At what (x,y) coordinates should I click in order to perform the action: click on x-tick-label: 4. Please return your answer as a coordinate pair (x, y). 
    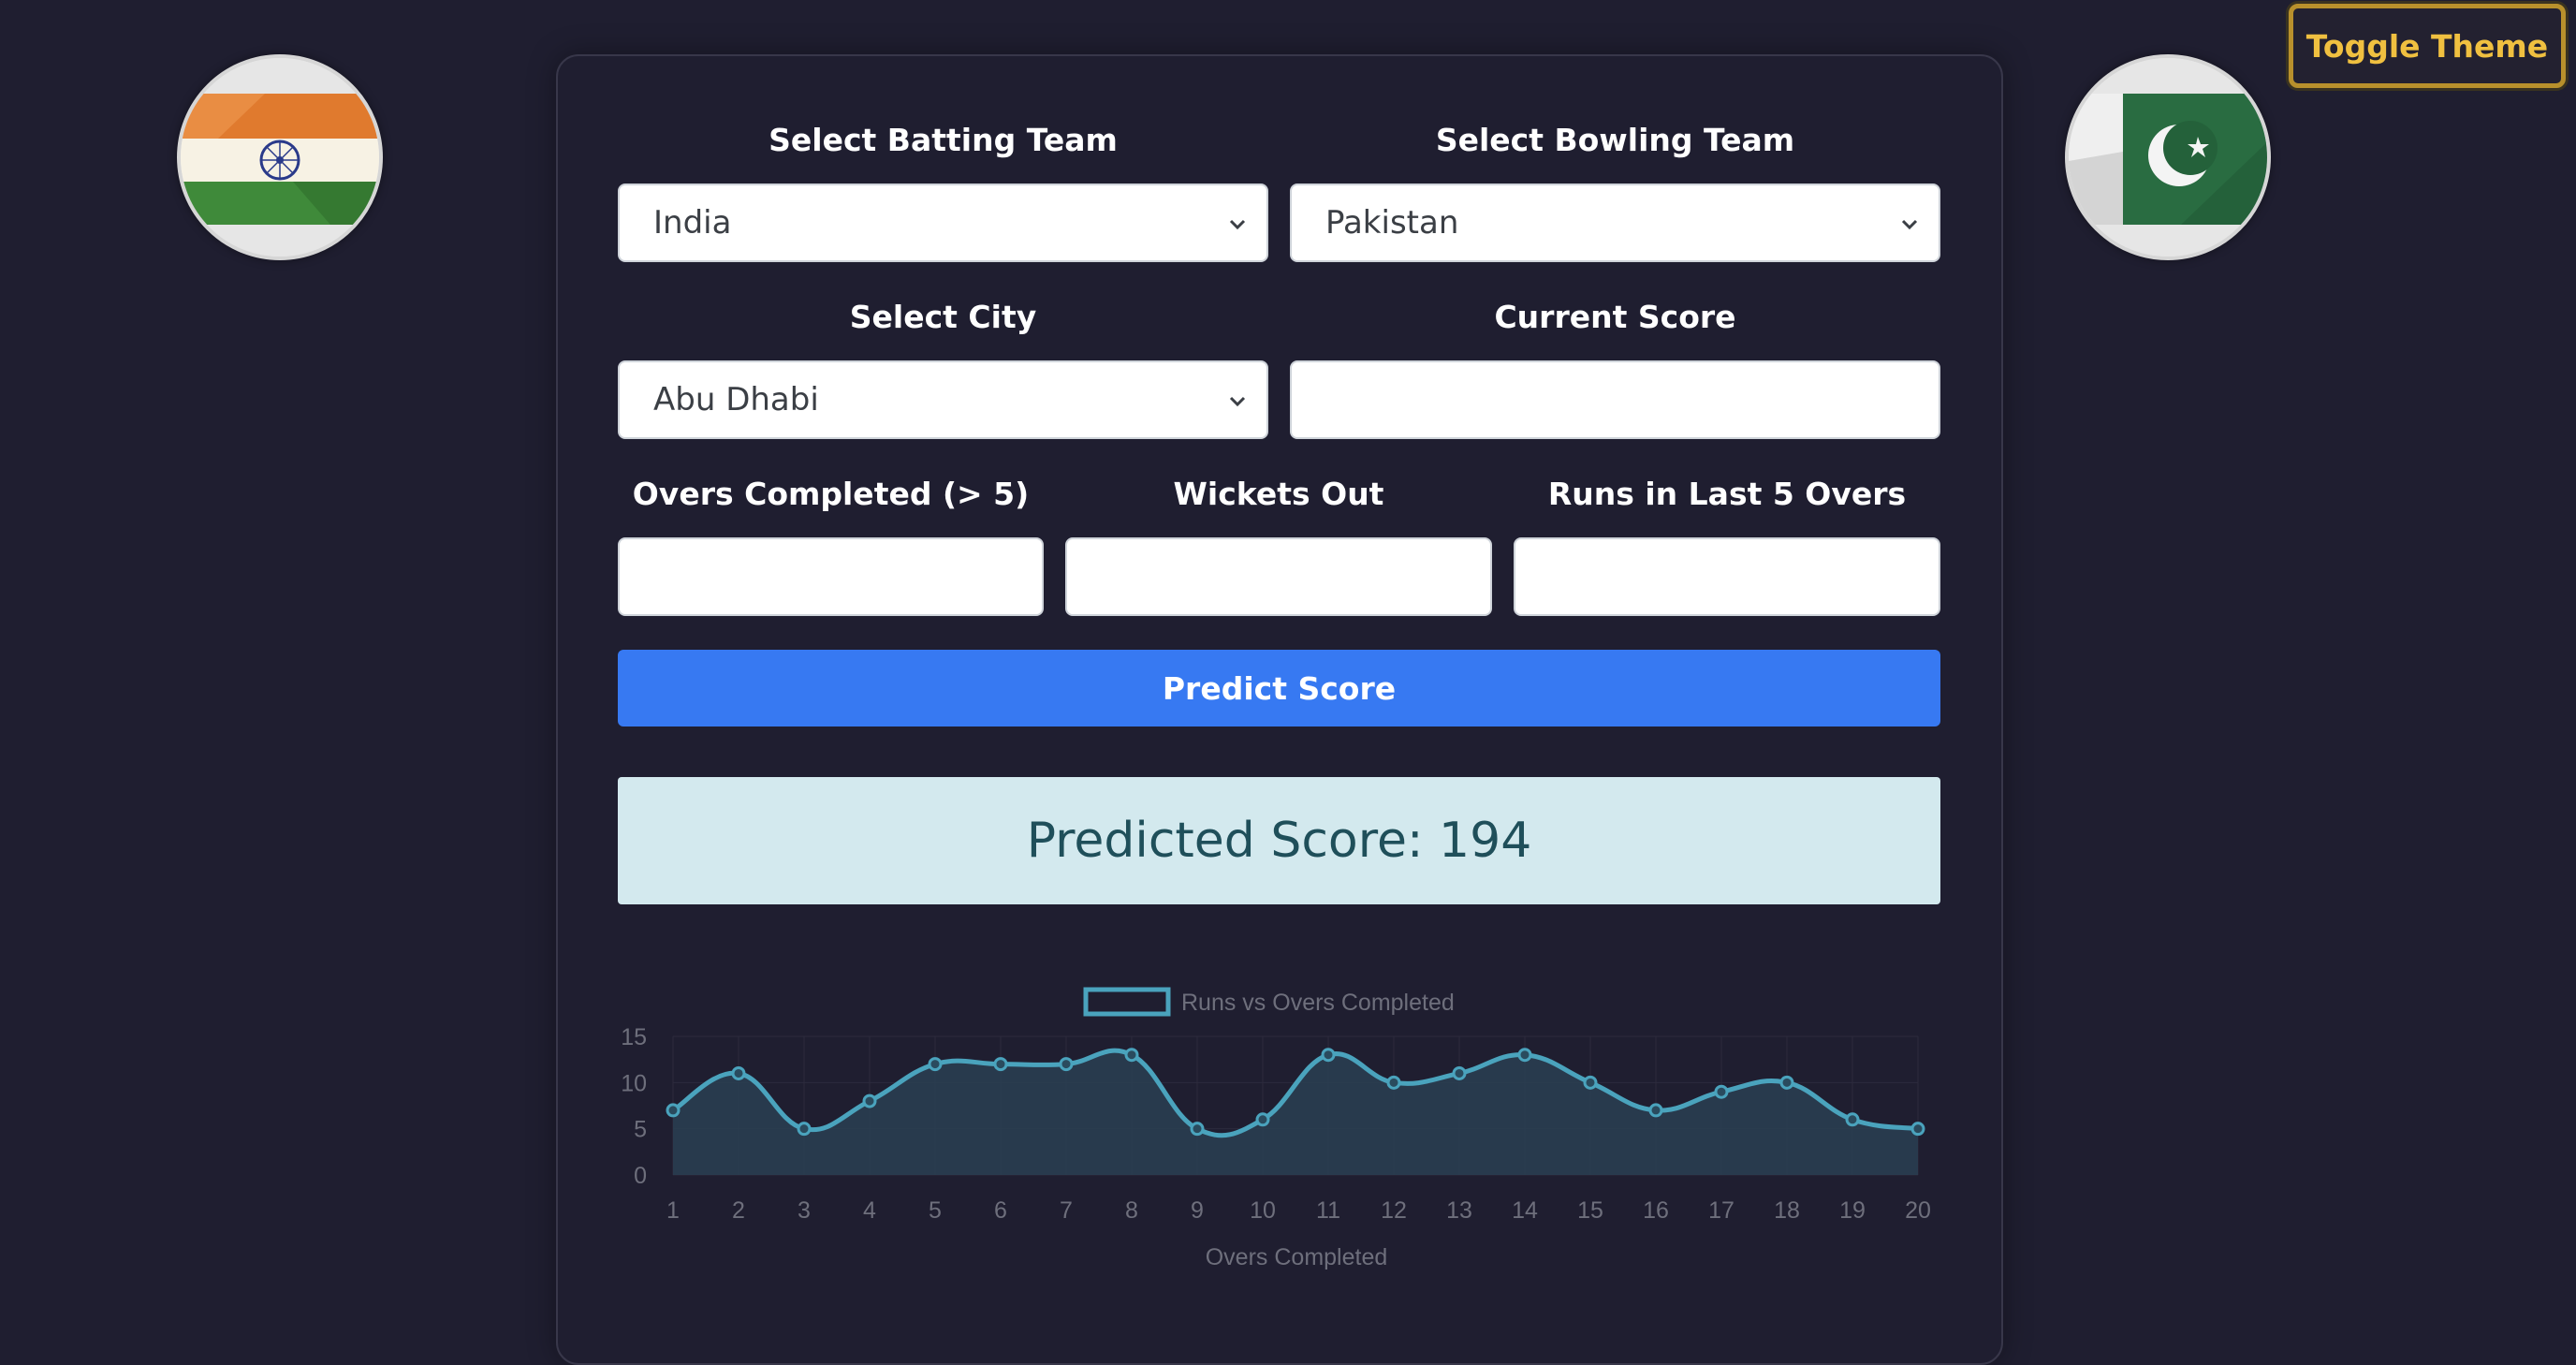
    Looking at the image, I should click on (869, 1210).